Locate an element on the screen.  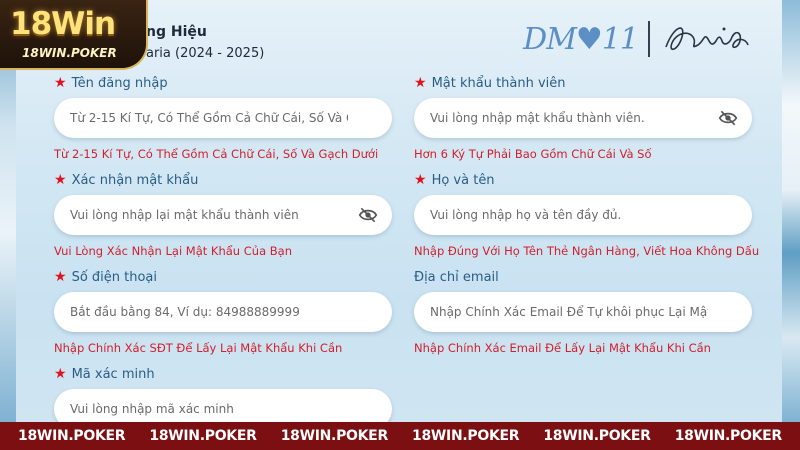
background-right-strip is located at coordinates (791, 211).